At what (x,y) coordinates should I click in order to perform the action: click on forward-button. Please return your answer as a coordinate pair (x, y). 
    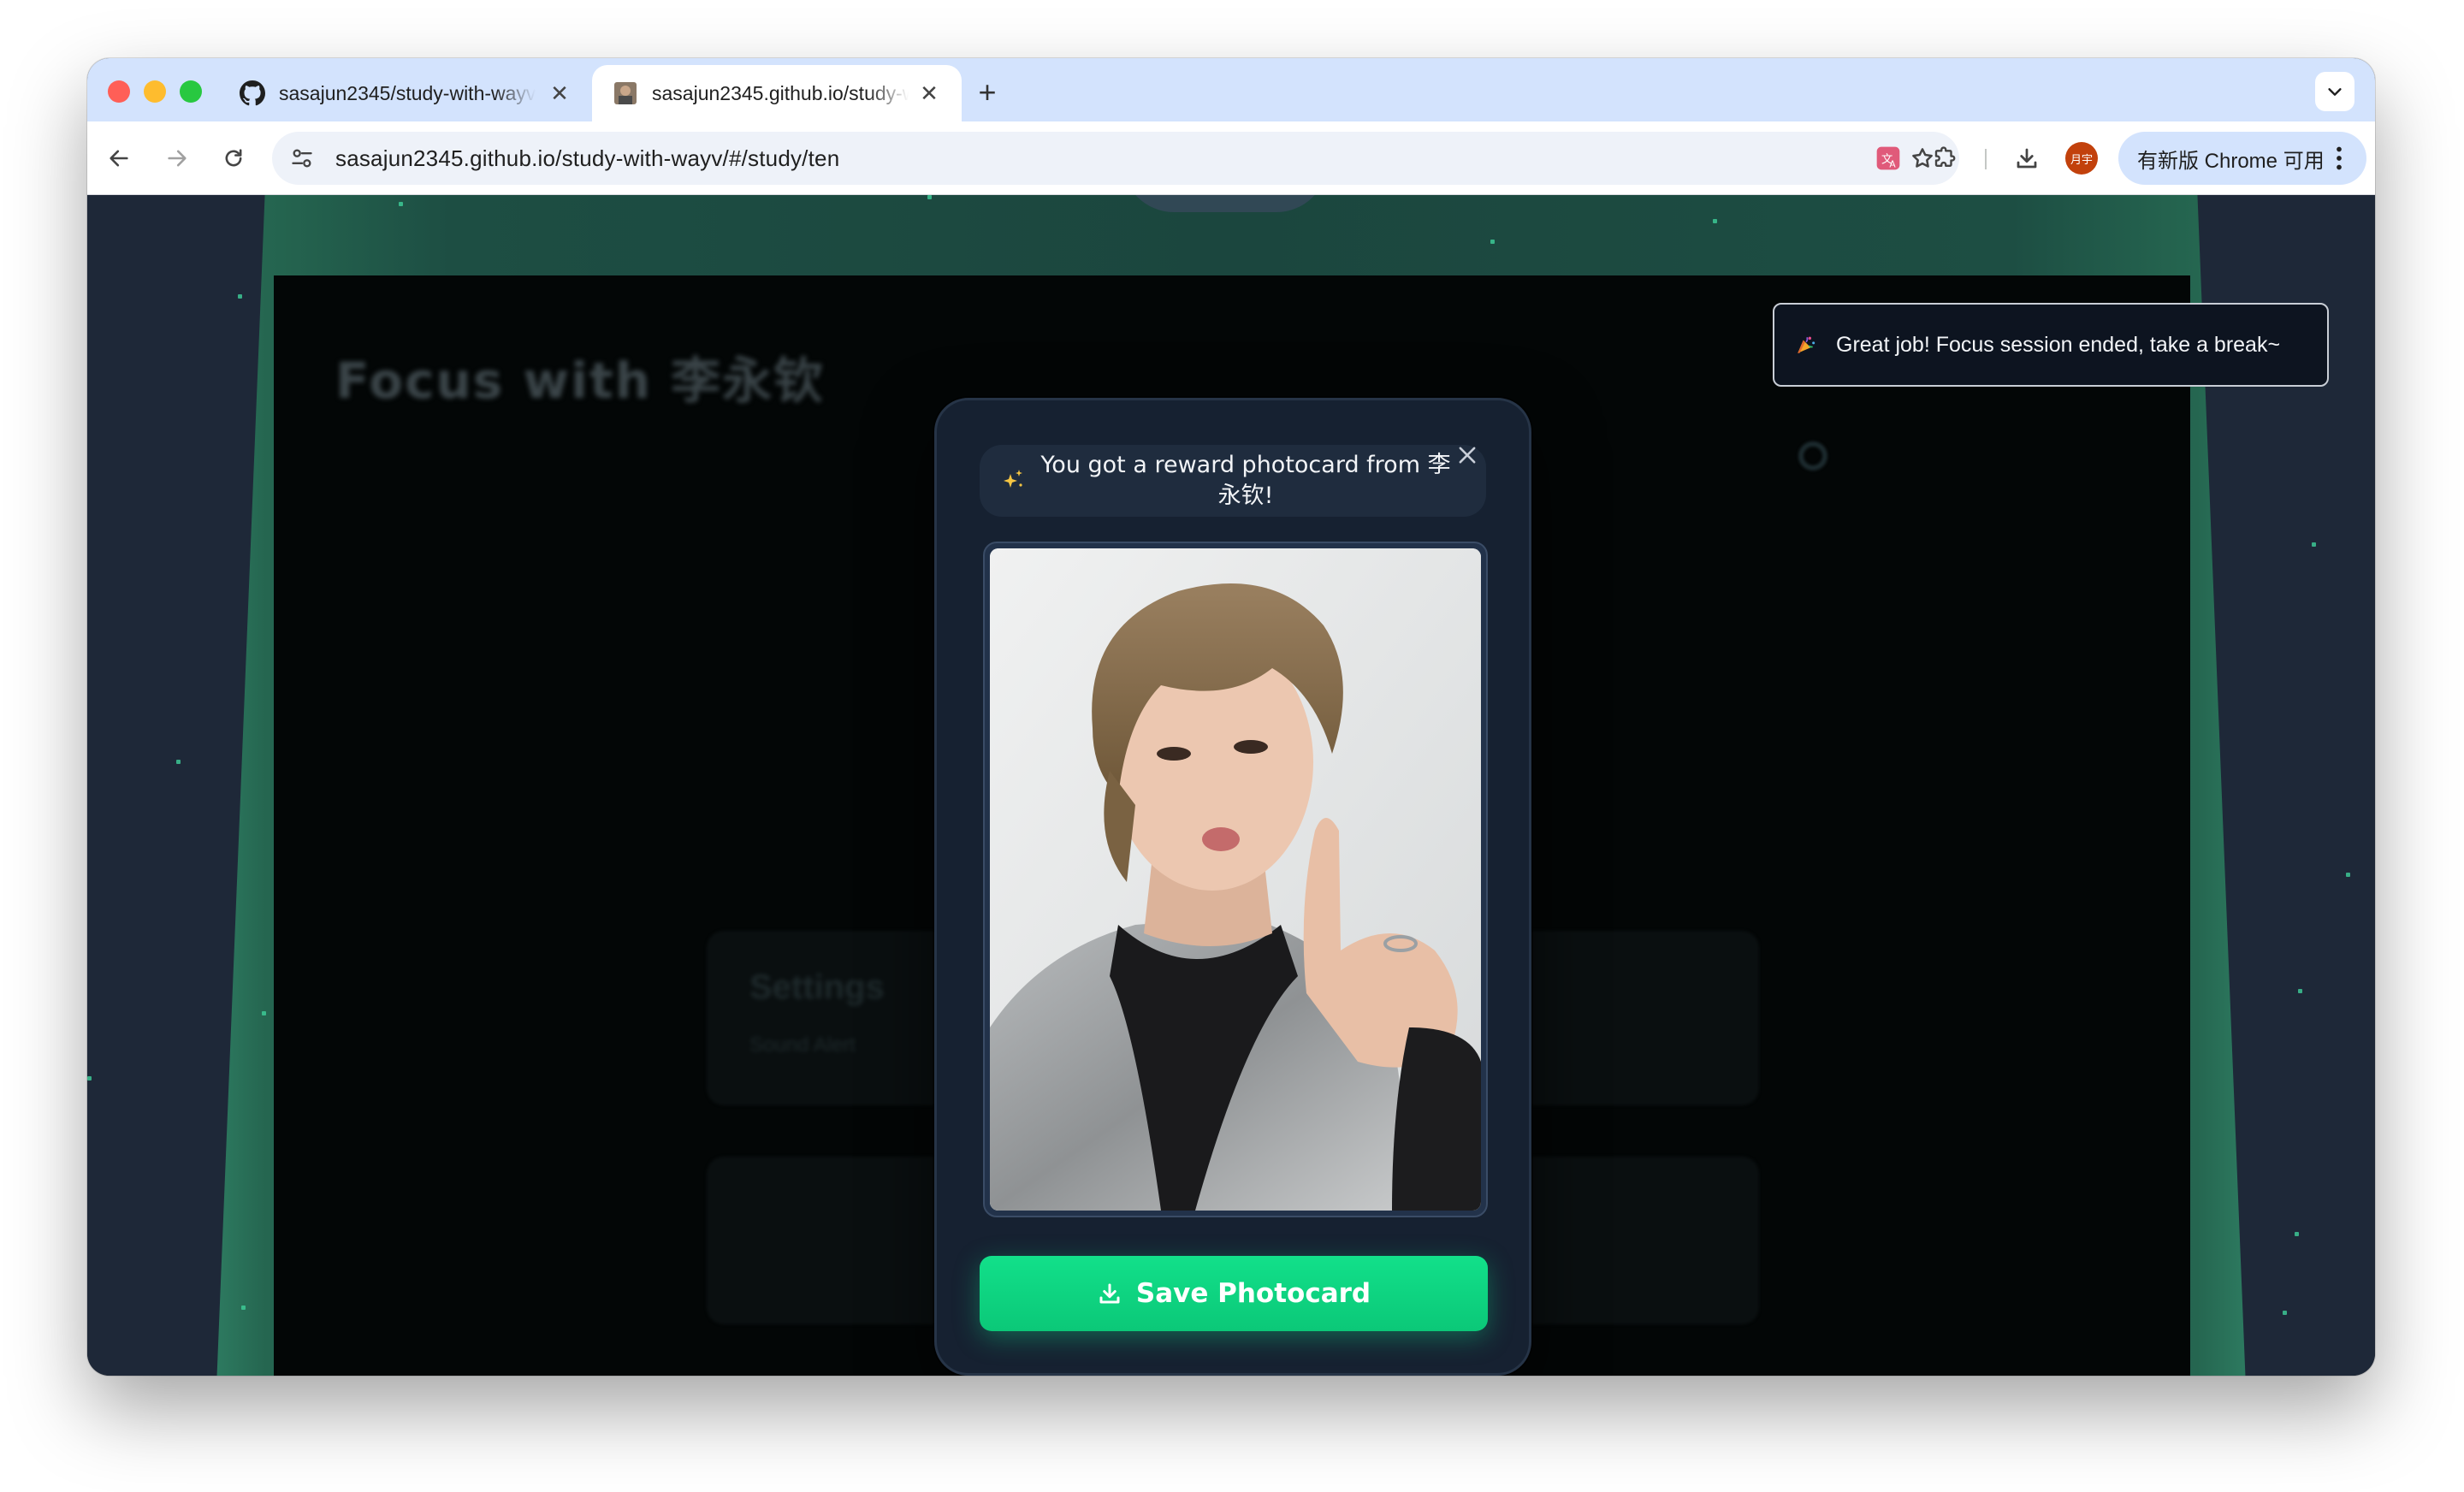
    Looking at the image, I should click on (177, 158).